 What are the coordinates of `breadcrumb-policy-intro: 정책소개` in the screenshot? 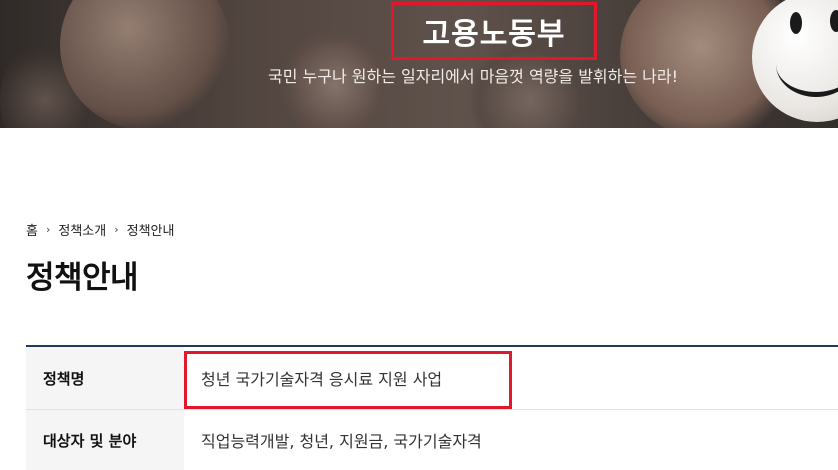 It's located at (82, 229).